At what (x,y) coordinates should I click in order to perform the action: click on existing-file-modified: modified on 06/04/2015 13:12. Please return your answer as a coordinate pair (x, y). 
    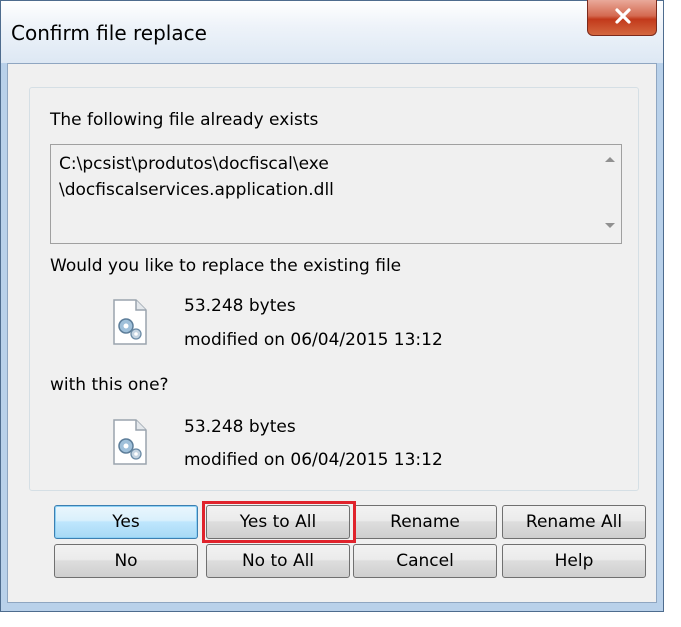
    Looking at the image, I should click on (313, 340).